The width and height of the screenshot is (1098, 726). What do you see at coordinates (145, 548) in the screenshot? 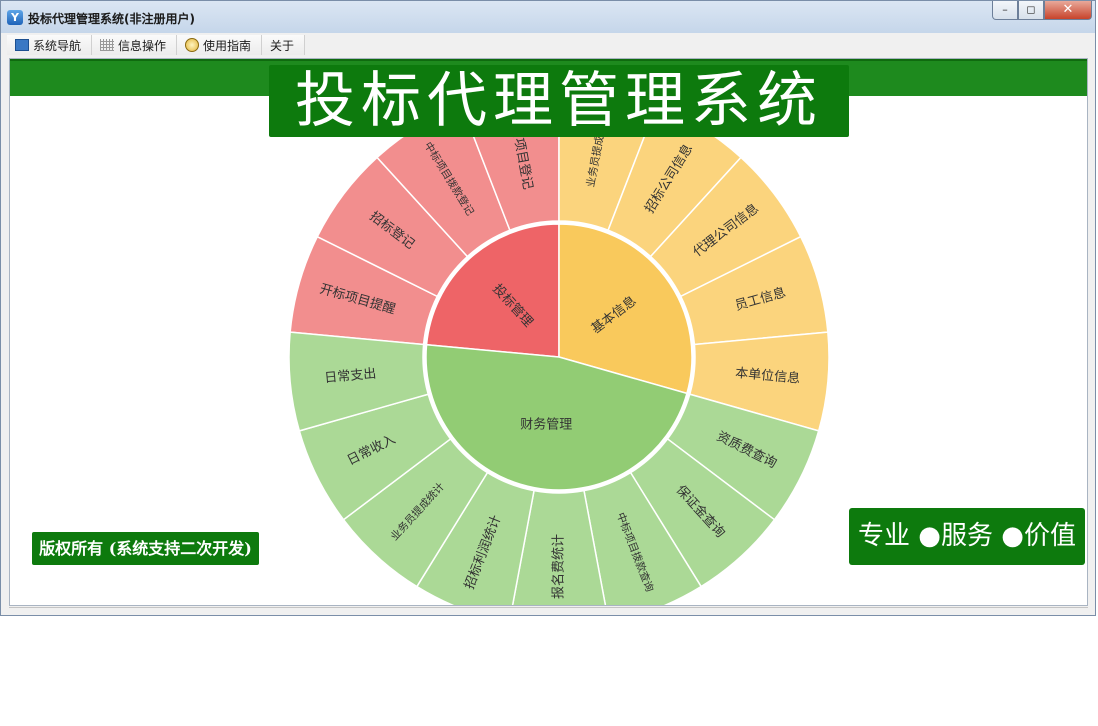
I see `copyright-badge: 版权所有 (系统支持二次开发)` at bounding box center [145, 548].